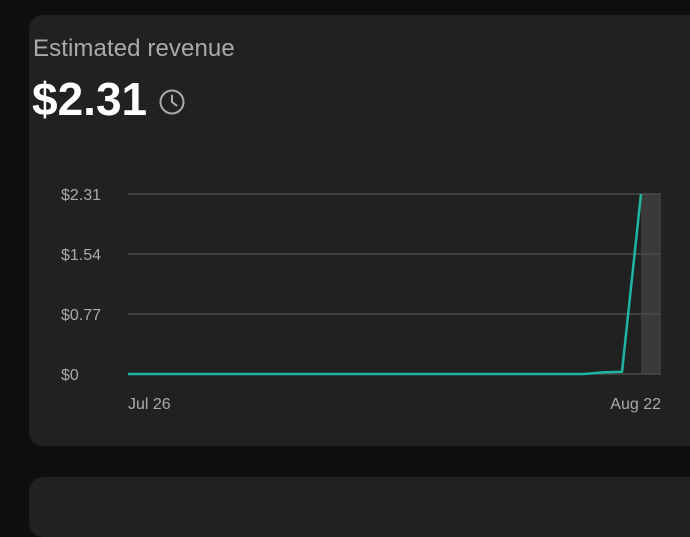  Describe the element at coordinates (635, 404) in the screenshot. I see `x-tick-label: Aug 22` at that location.